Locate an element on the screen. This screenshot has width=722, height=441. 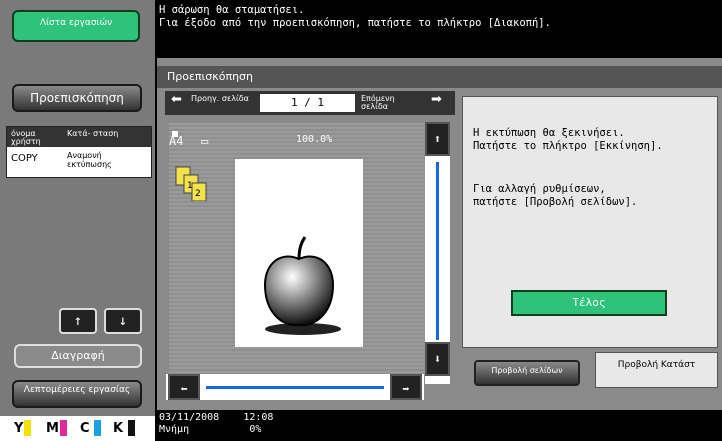
tab-state-view: Προβολή Κατάστ is located at coordinates (656, 370).